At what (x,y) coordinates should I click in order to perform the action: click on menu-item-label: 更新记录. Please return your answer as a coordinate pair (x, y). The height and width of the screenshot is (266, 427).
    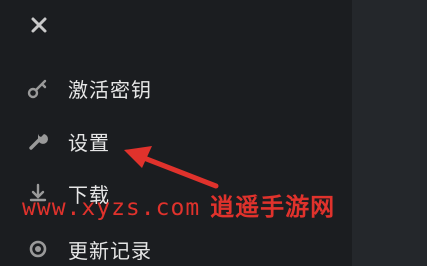
    Looking at the image, I should click on (110, 250).